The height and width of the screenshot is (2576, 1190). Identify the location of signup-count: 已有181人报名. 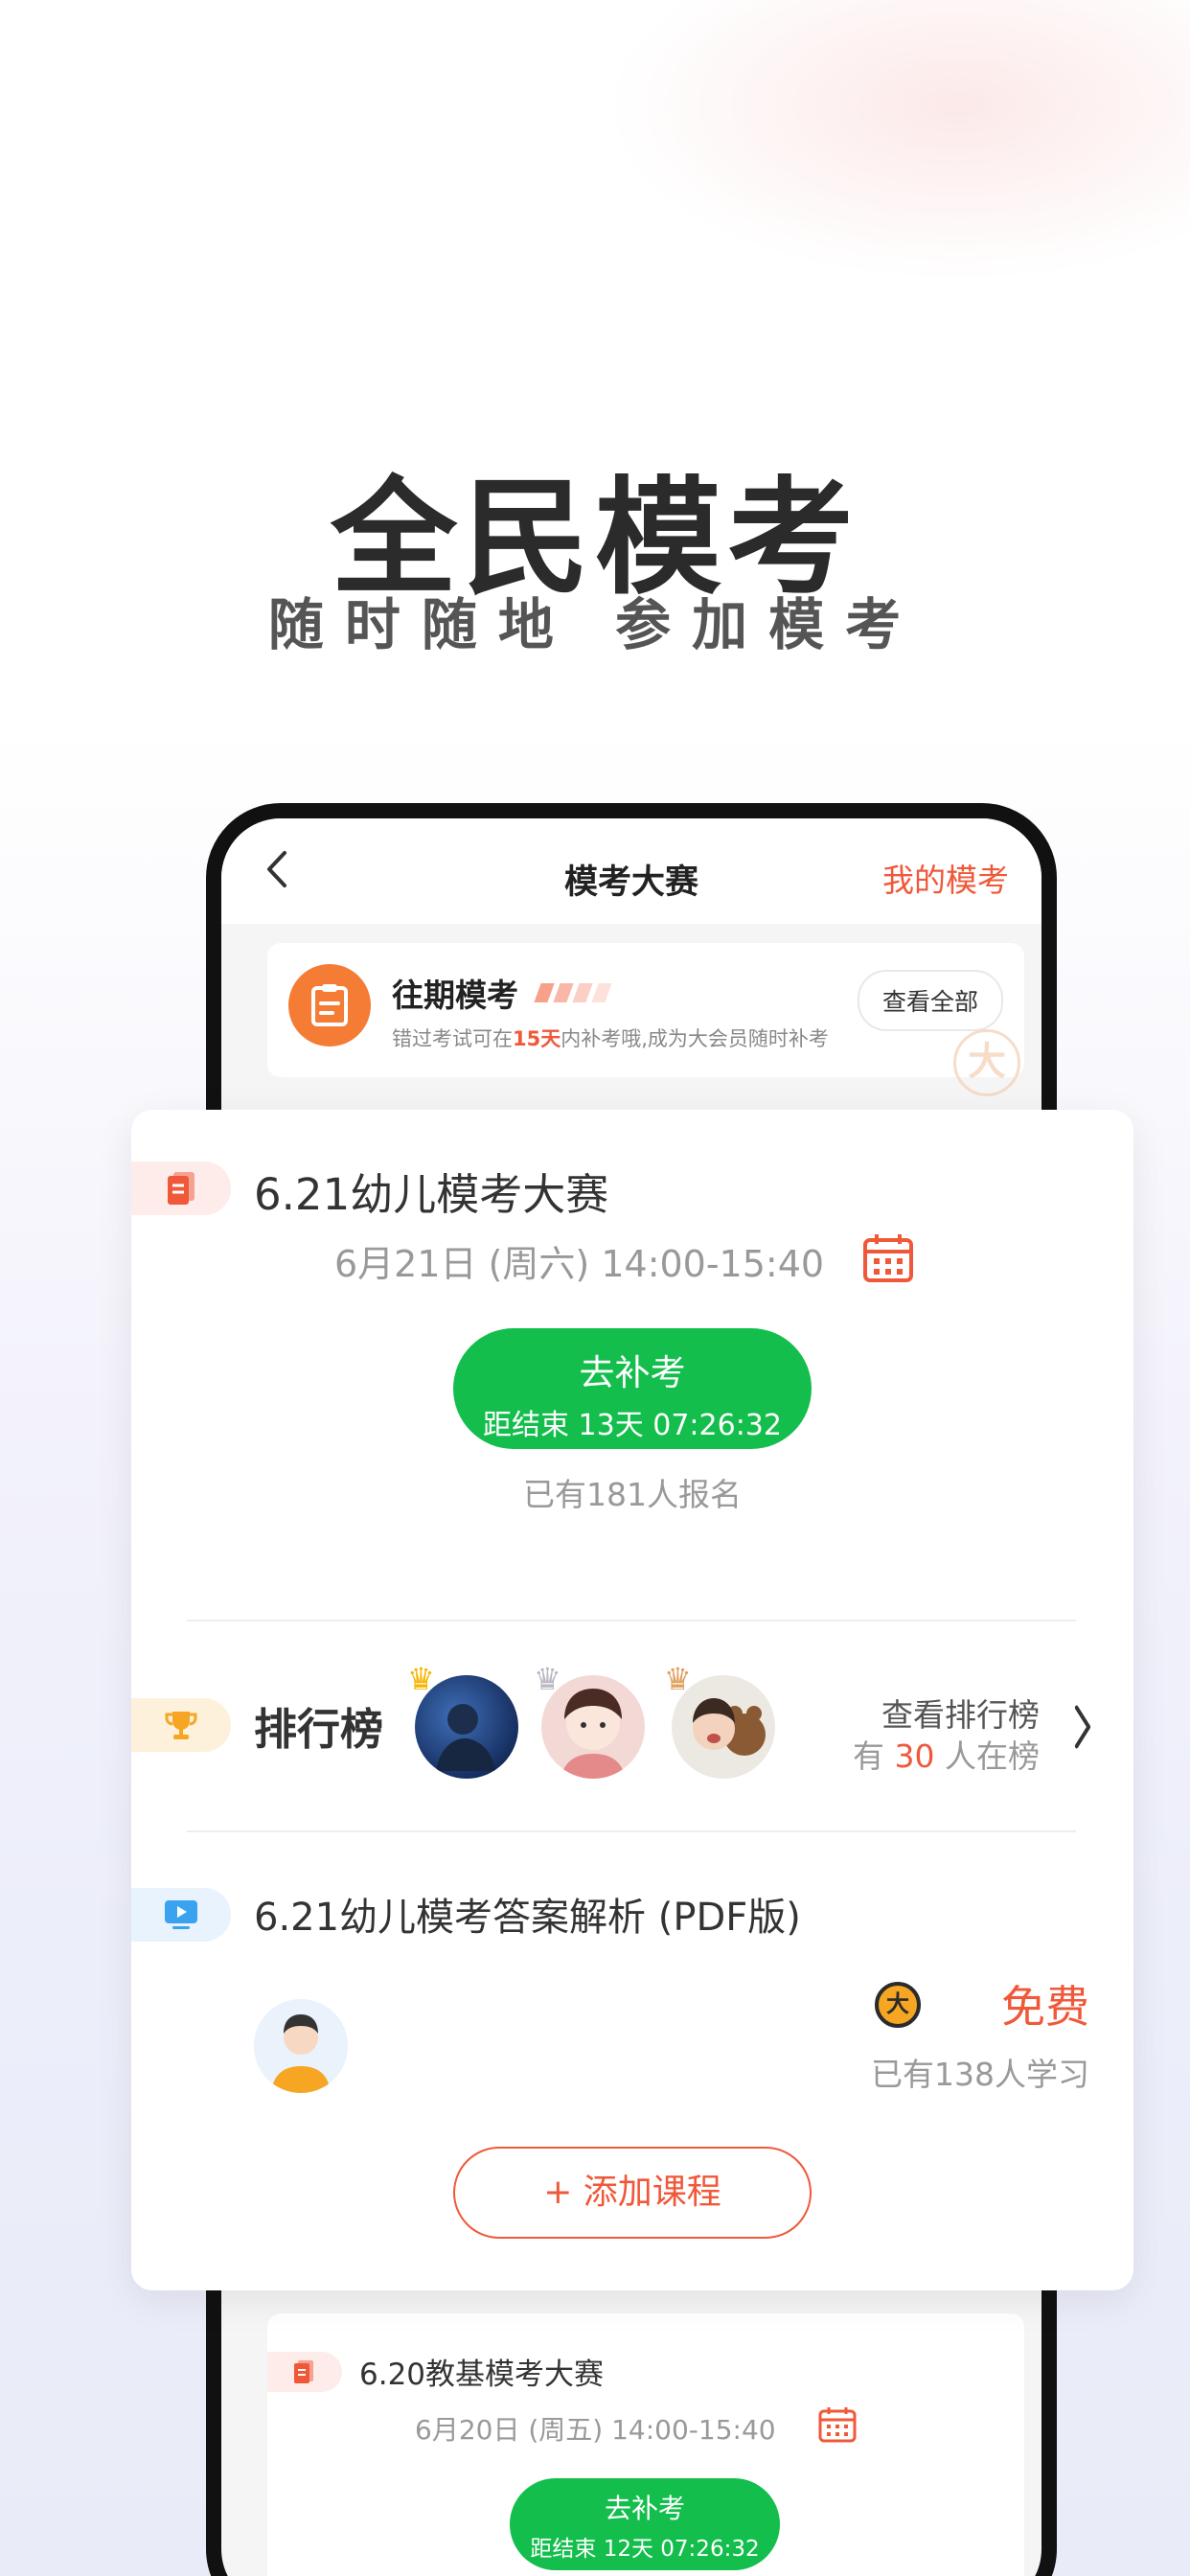
(633, 1494).